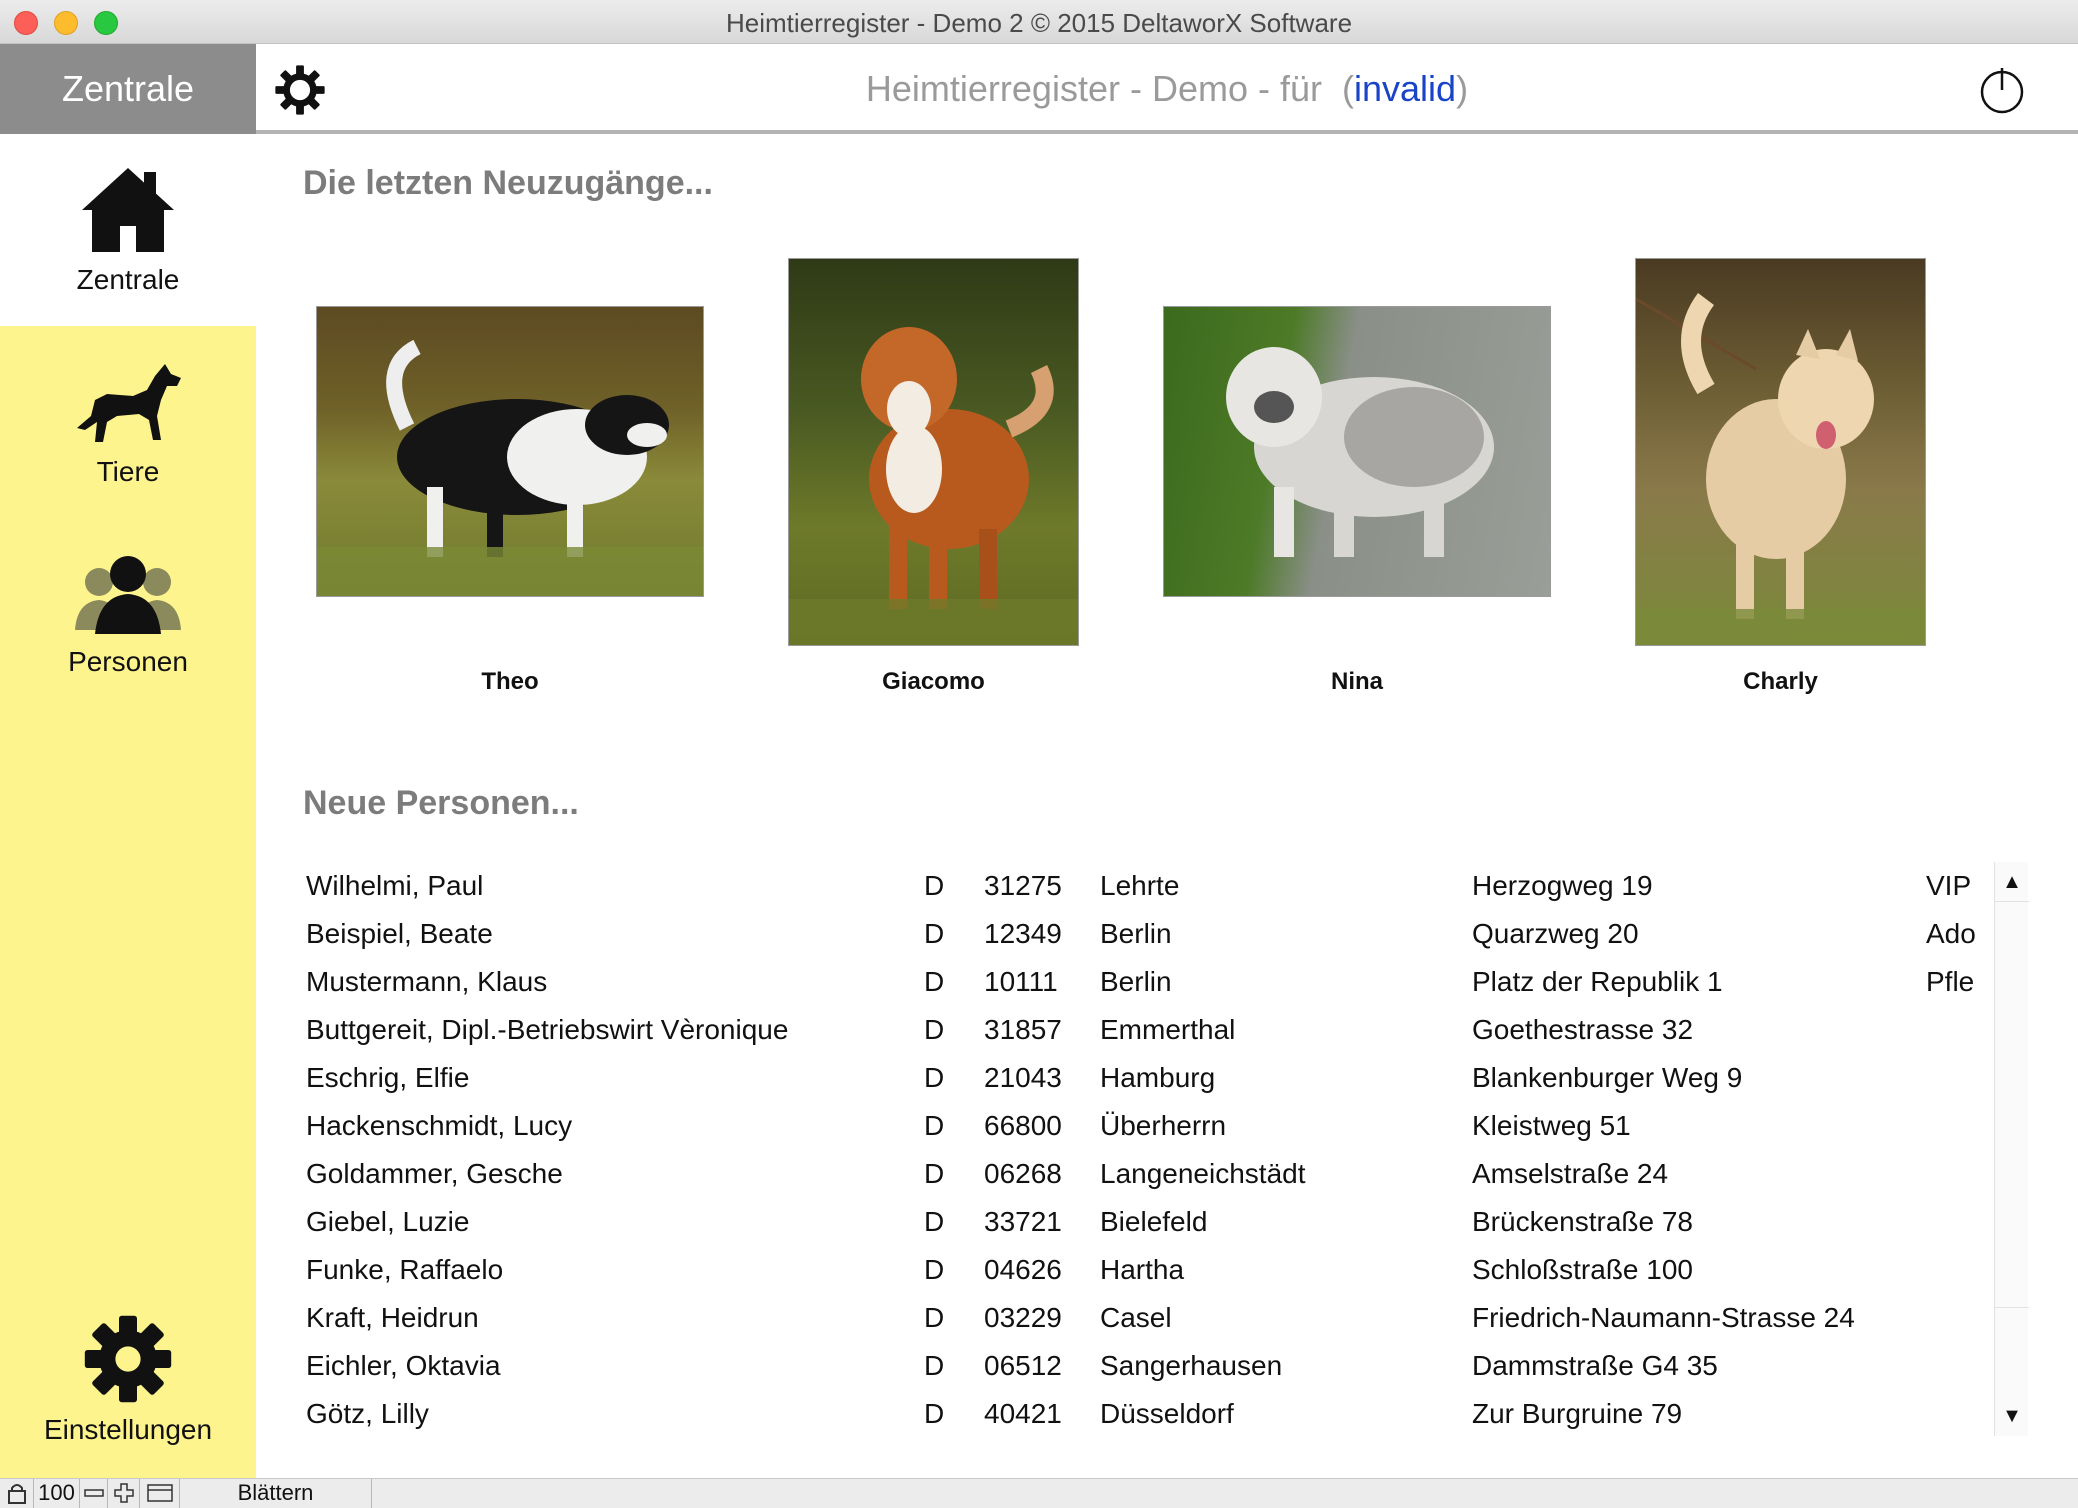 This screenshot has height=1508, width=2078. What do you see at coordinates (392, 1317) in the screenshot?
I see `person-name: Kraft, Heidrun` at bounding box center [392, 1317].